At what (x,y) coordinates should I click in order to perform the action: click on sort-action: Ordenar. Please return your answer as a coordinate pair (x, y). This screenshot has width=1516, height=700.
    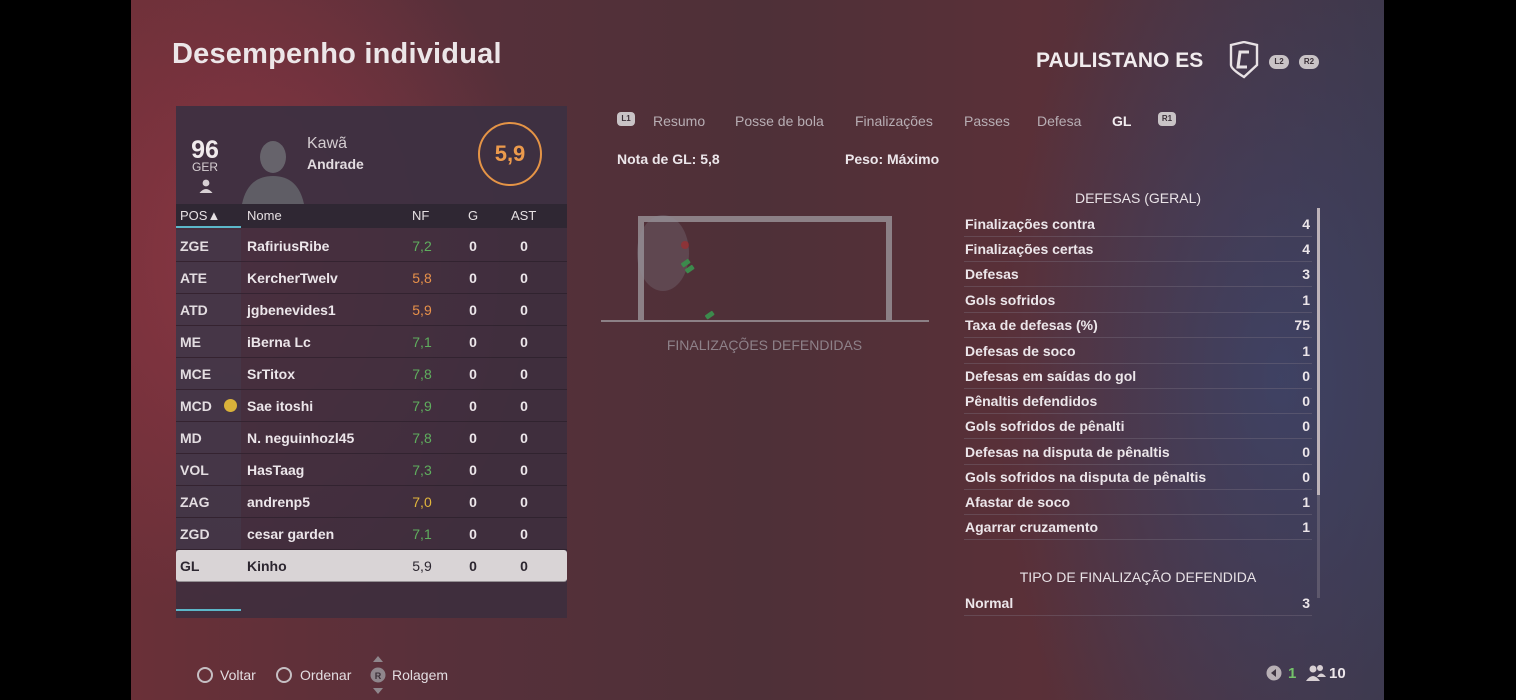
    Looking at the image, I should click on (325, 675).